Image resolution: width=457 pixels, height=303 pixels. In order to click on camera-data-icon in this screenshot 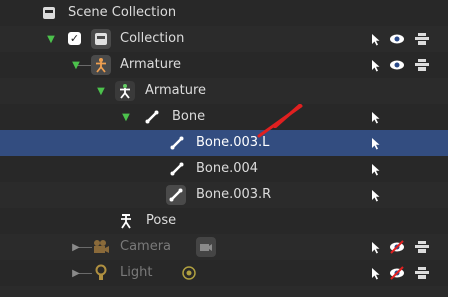, I will do `click(206, 247)`.